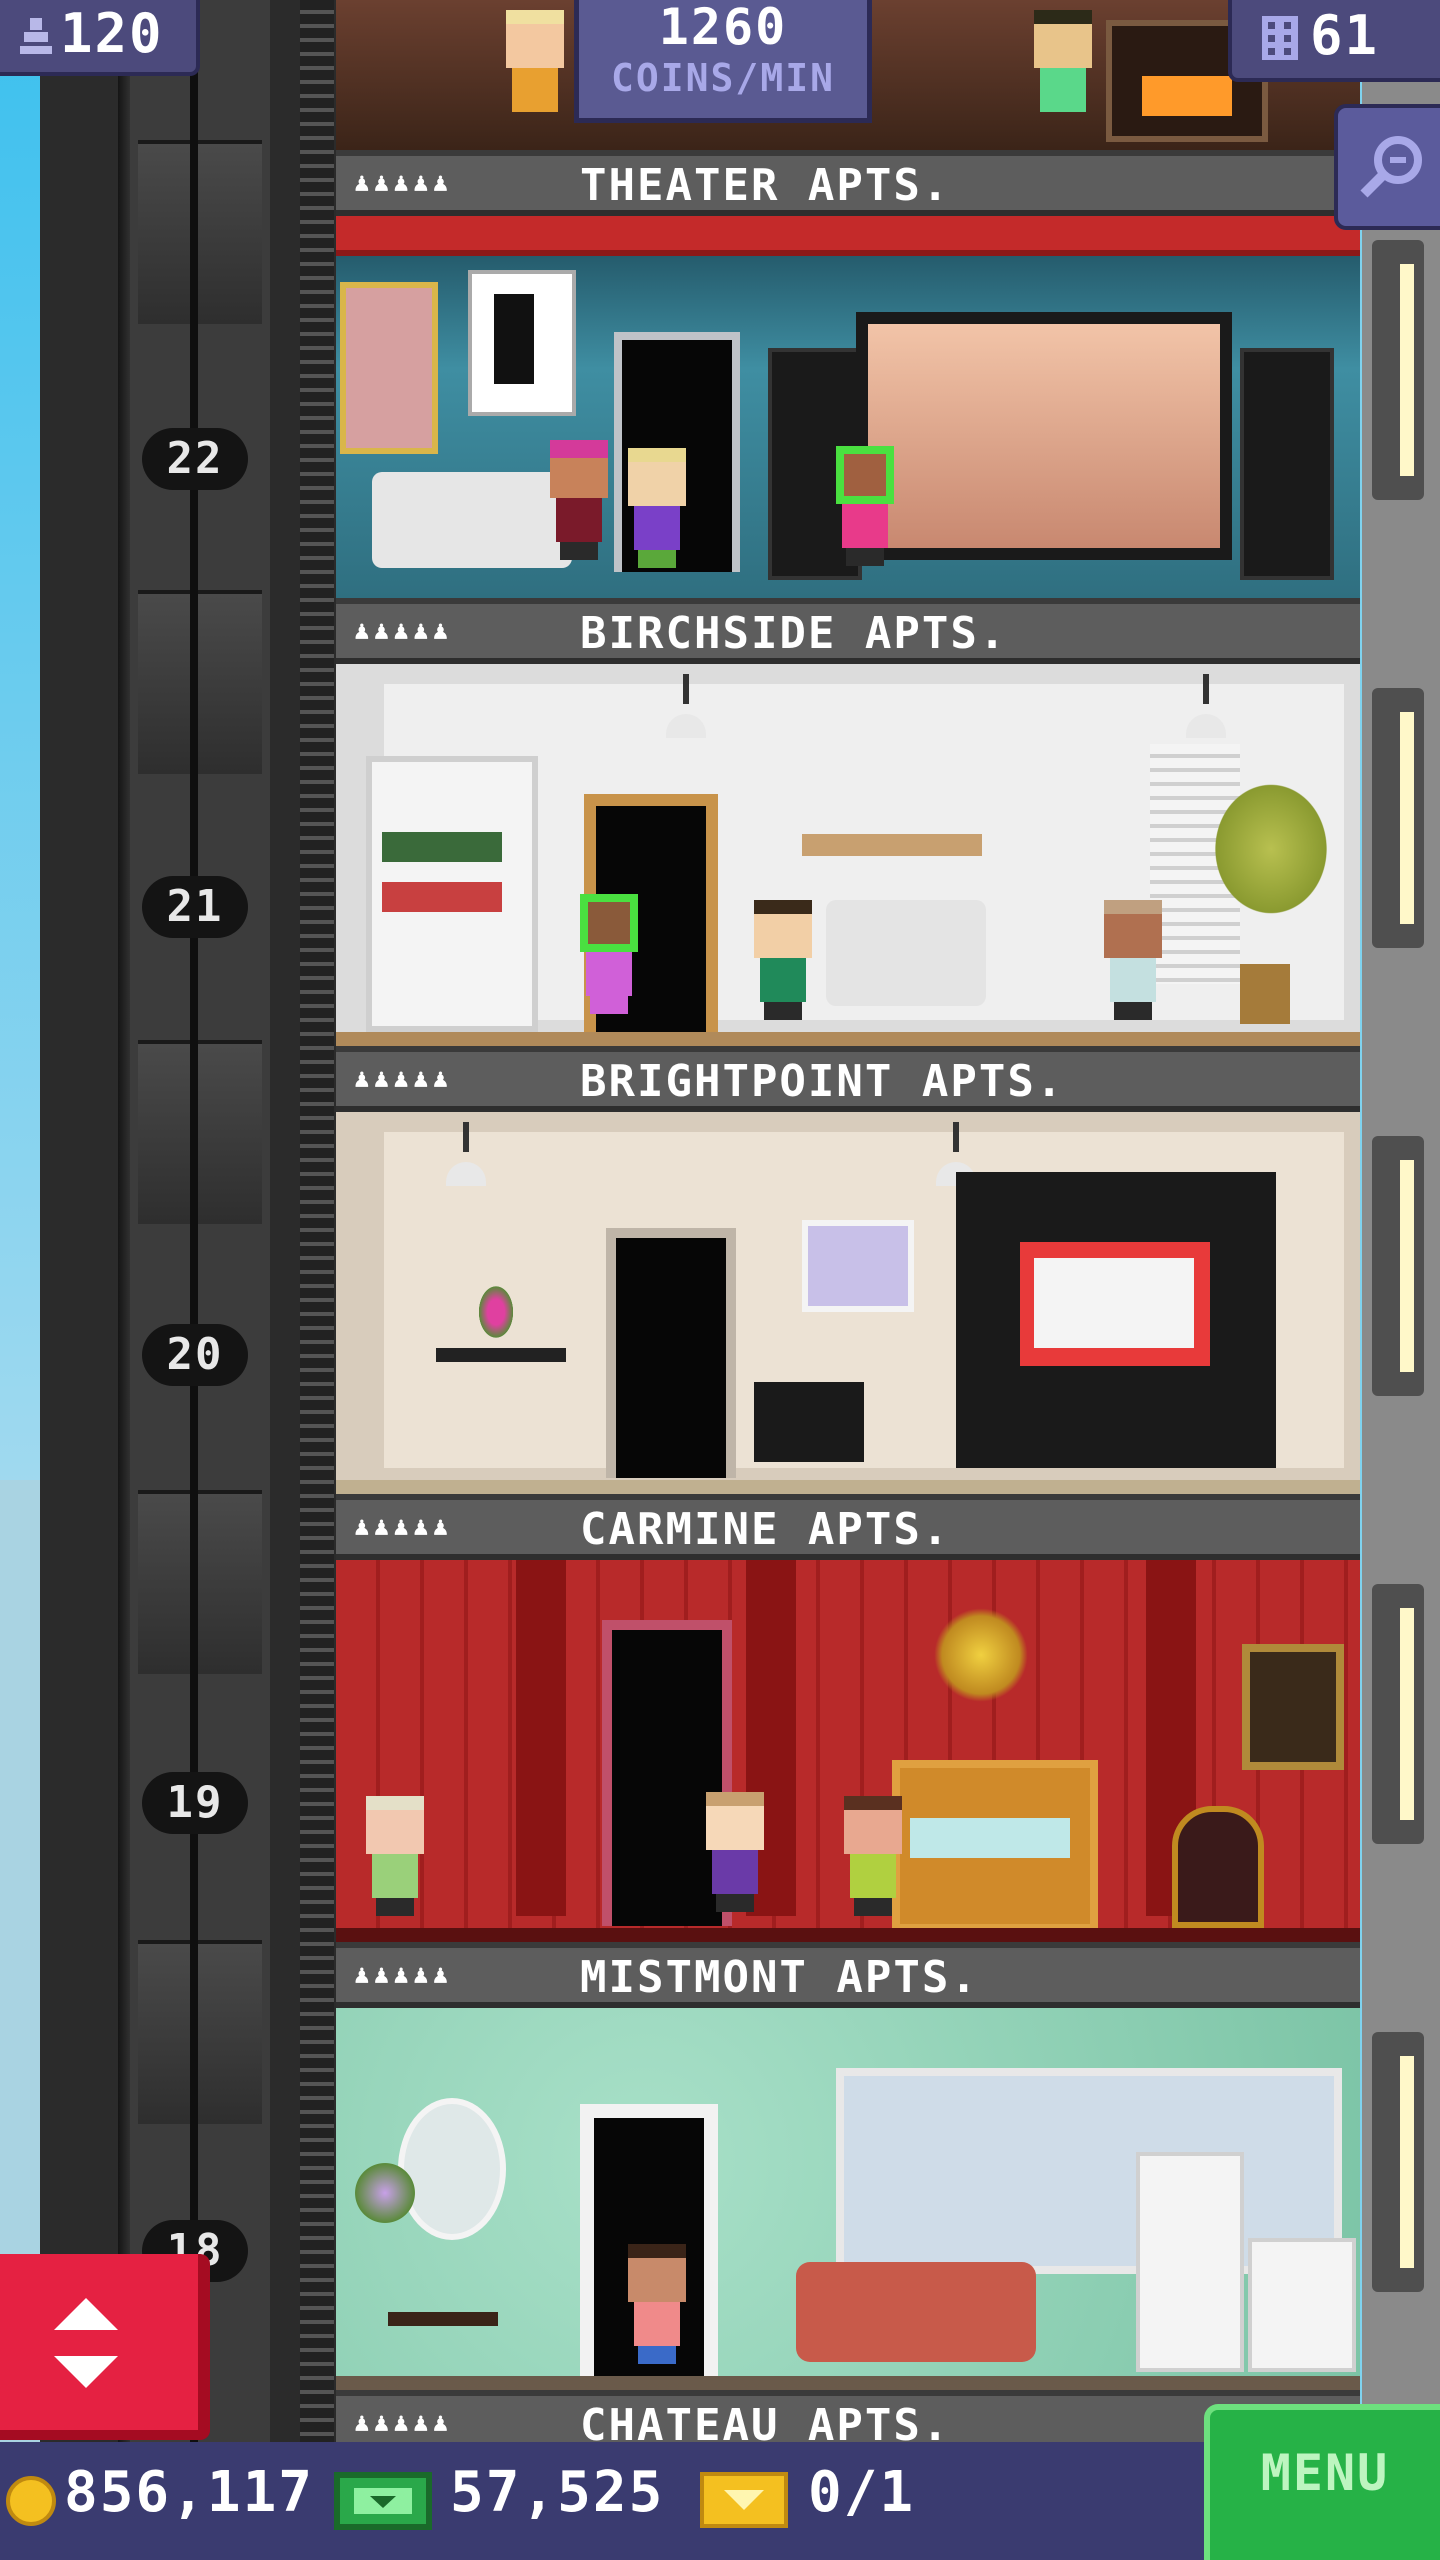 The image size is (1440, 2560). What do you see at coordinates (383, 2501) in the screenshot?
I see `tower-bux-icon` at bounding box center [383, 2501].